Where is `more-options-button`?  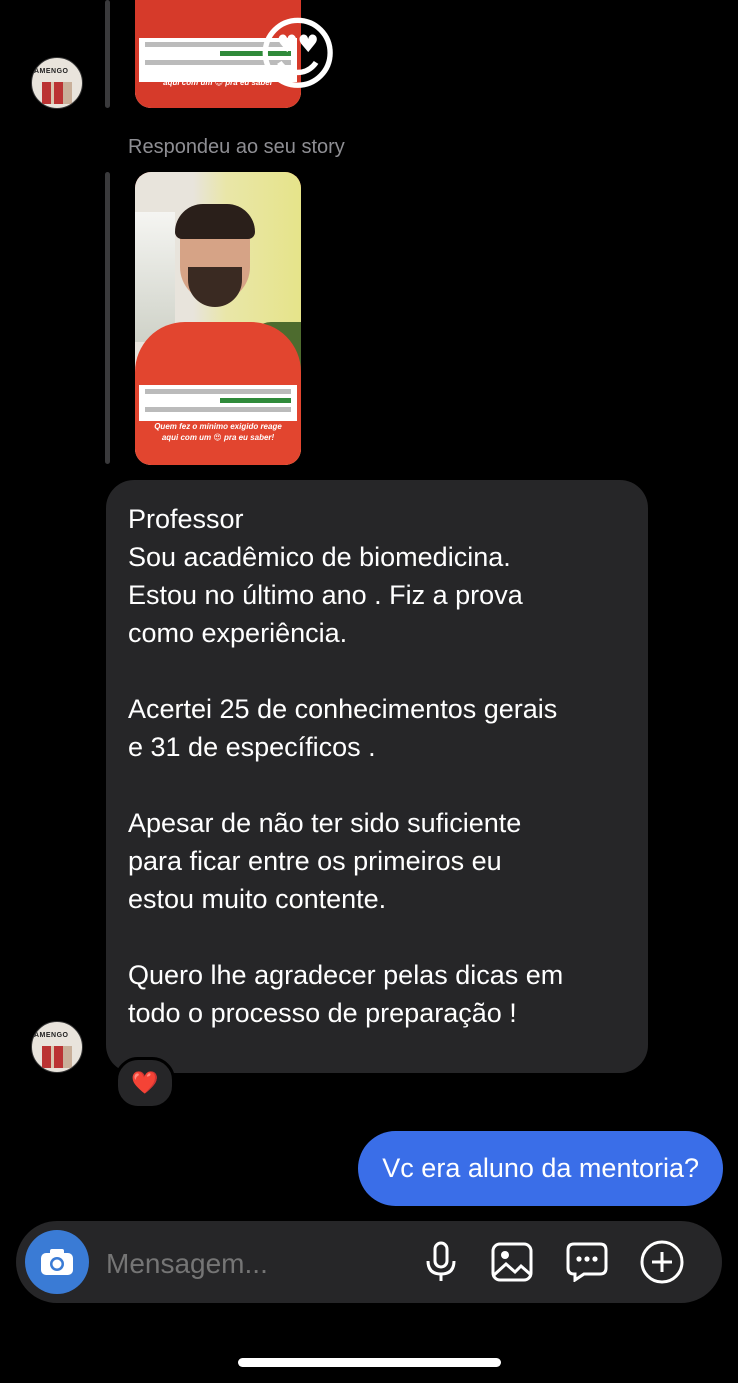 more-options-button is located at coordinates (662, 1262).